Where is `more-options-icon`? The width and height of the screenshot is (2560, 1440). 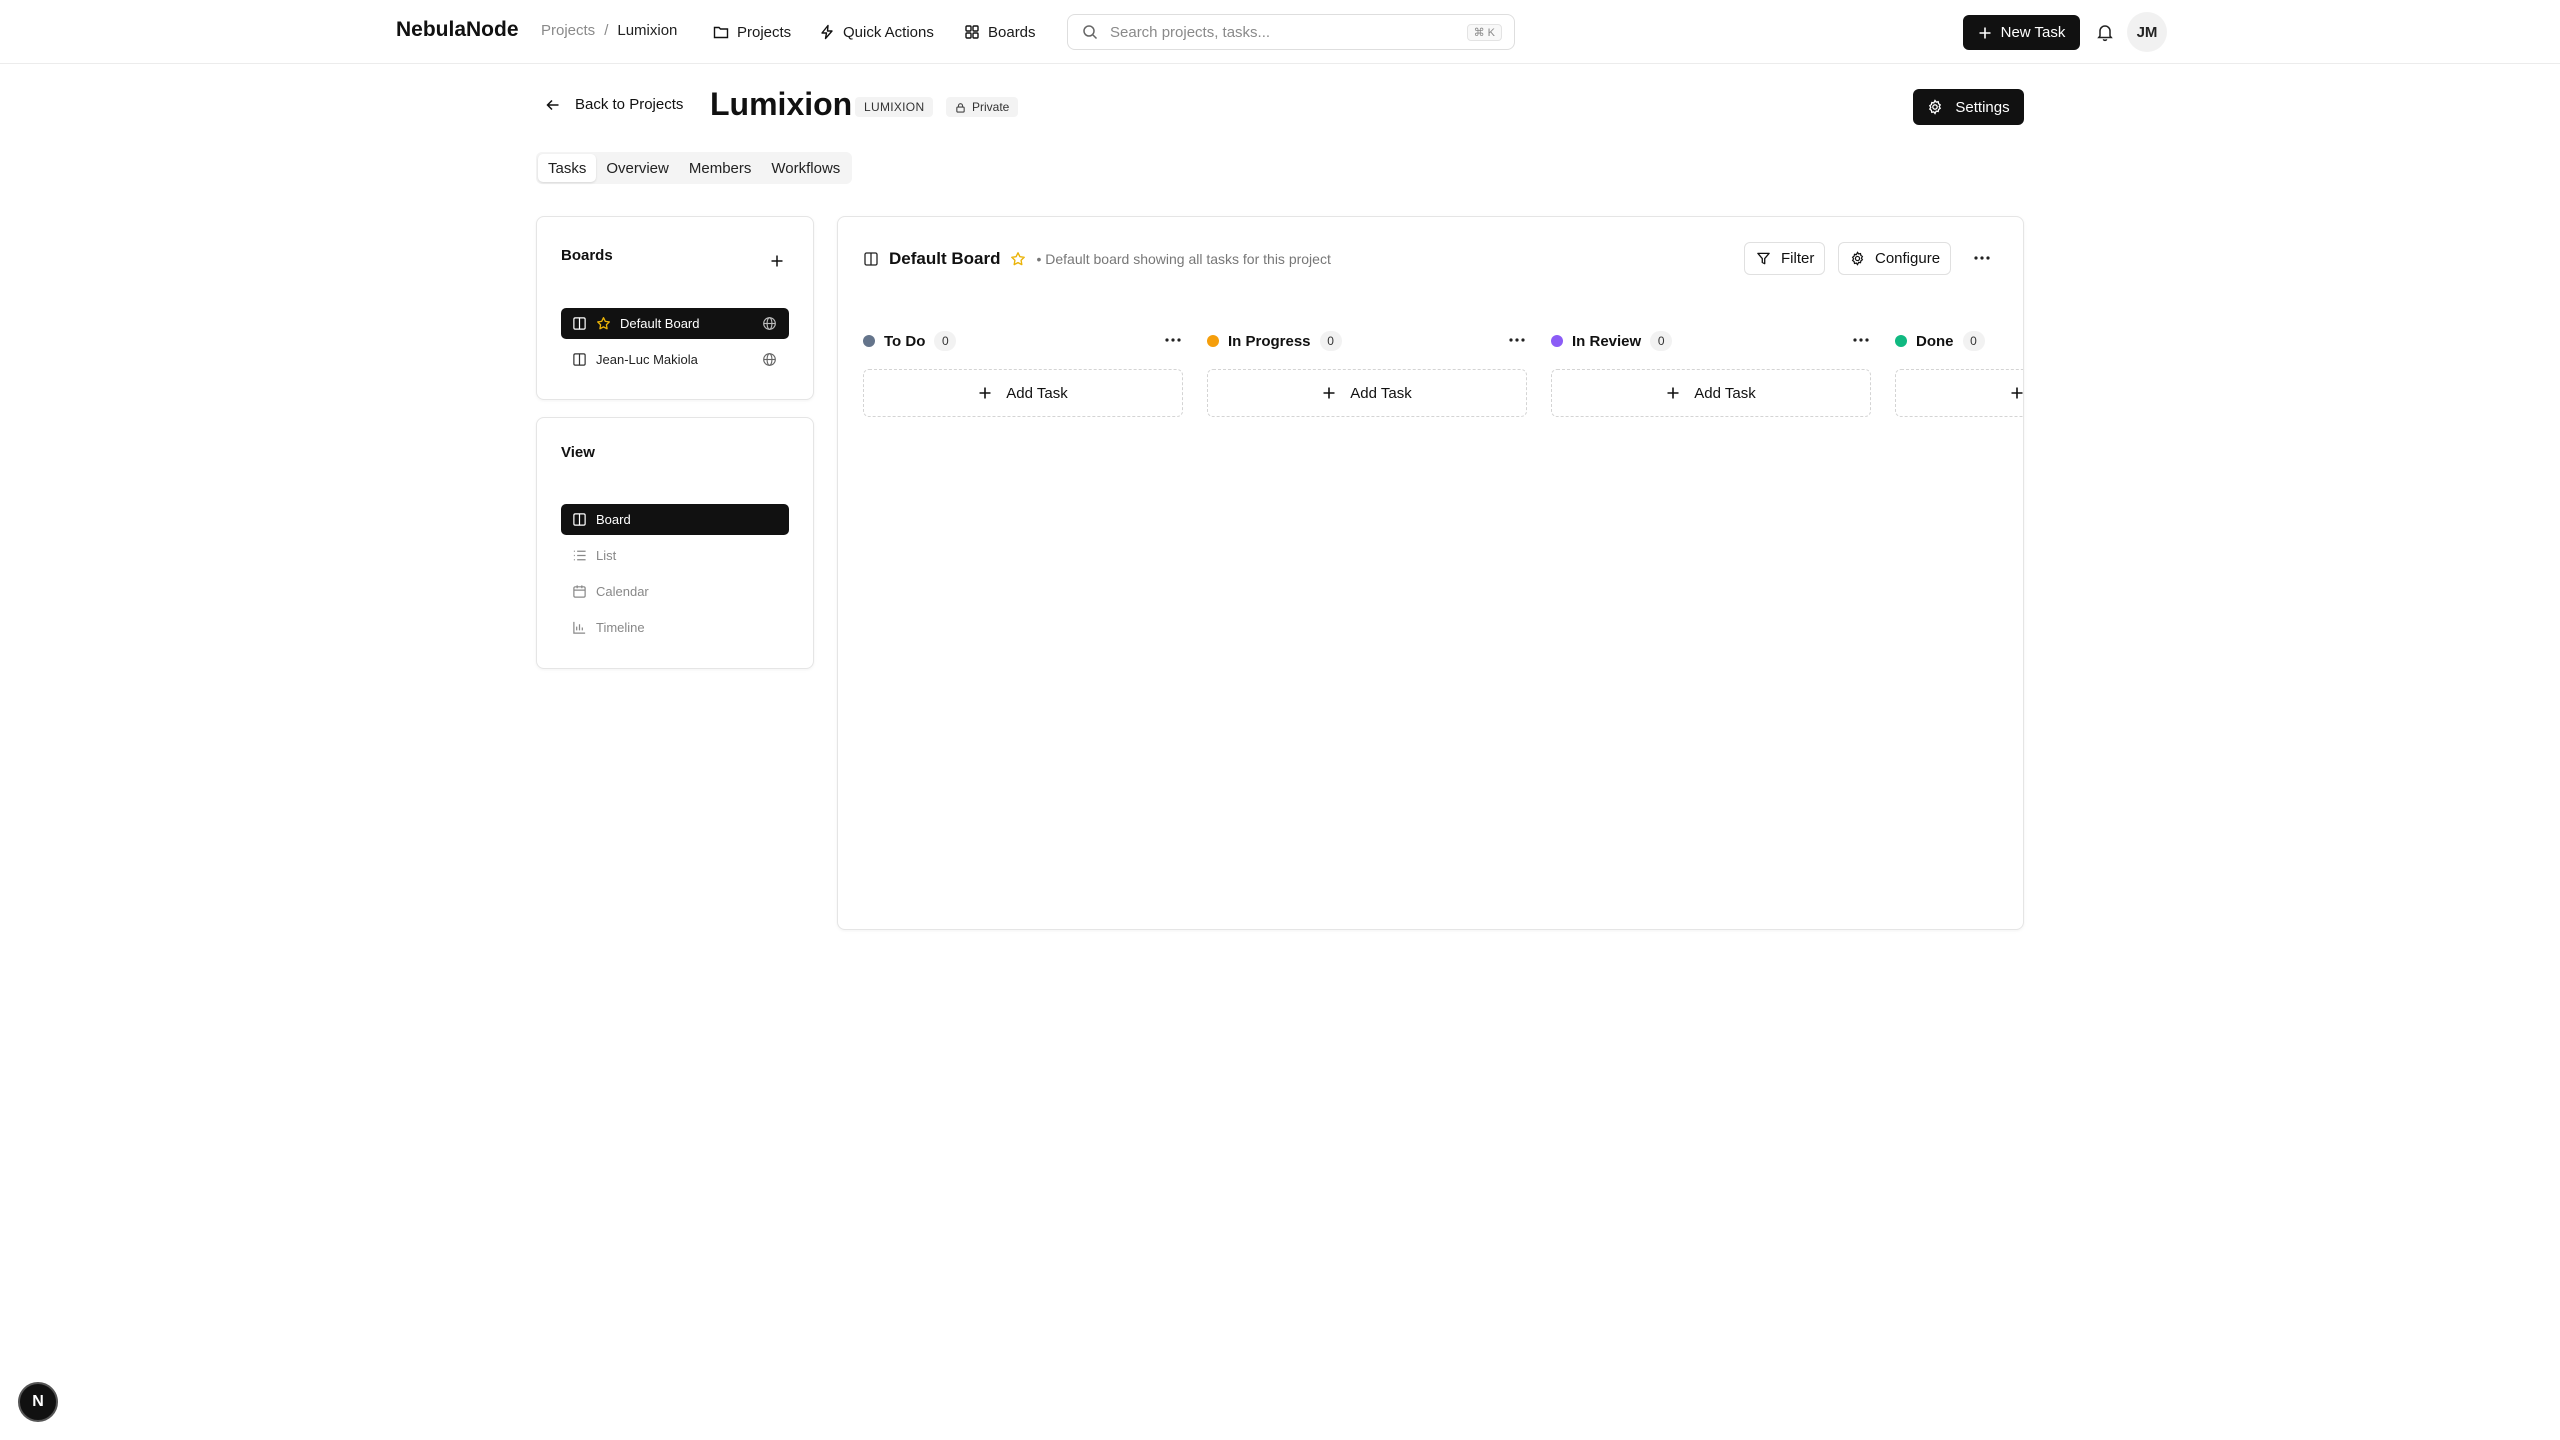 more-options-icon is located at coordinates (1982, 258).